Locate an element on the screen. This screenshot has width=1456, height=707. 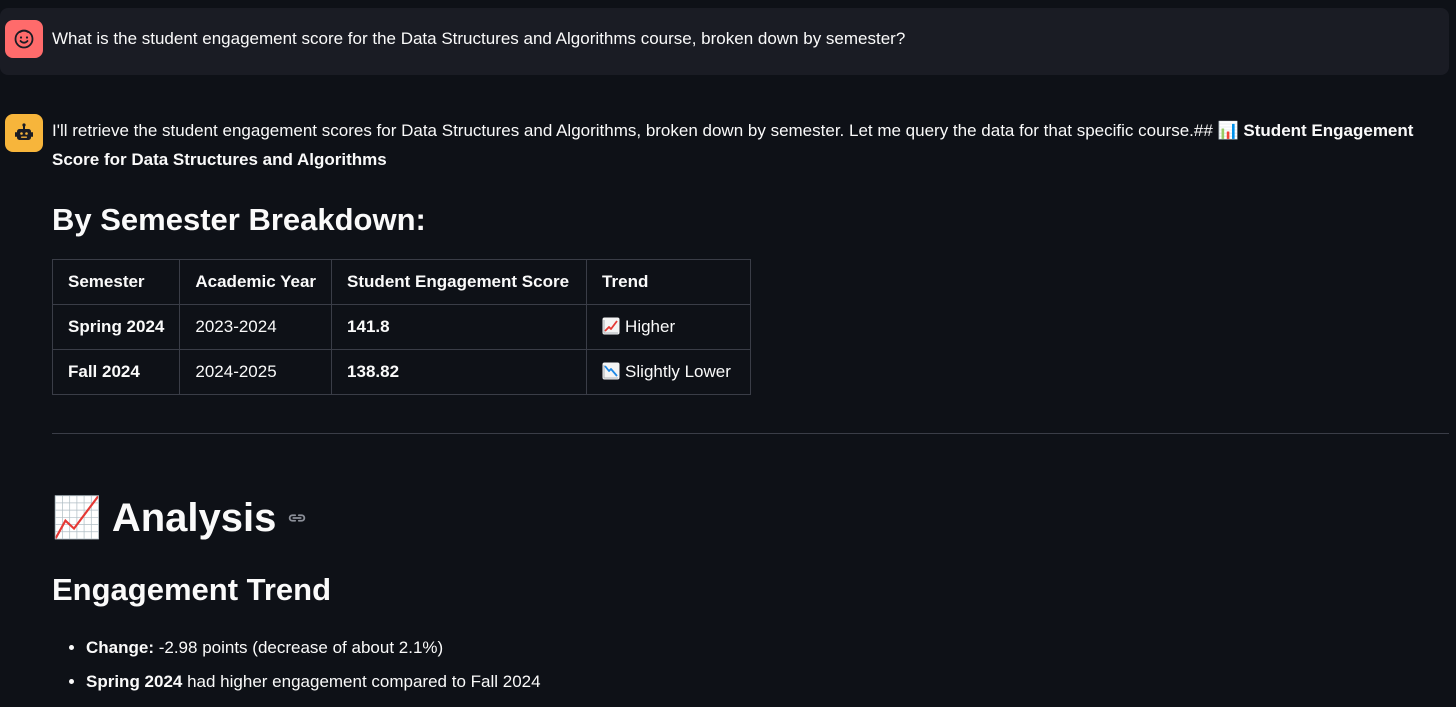
user-avatar is located at coordinates (24, 39).